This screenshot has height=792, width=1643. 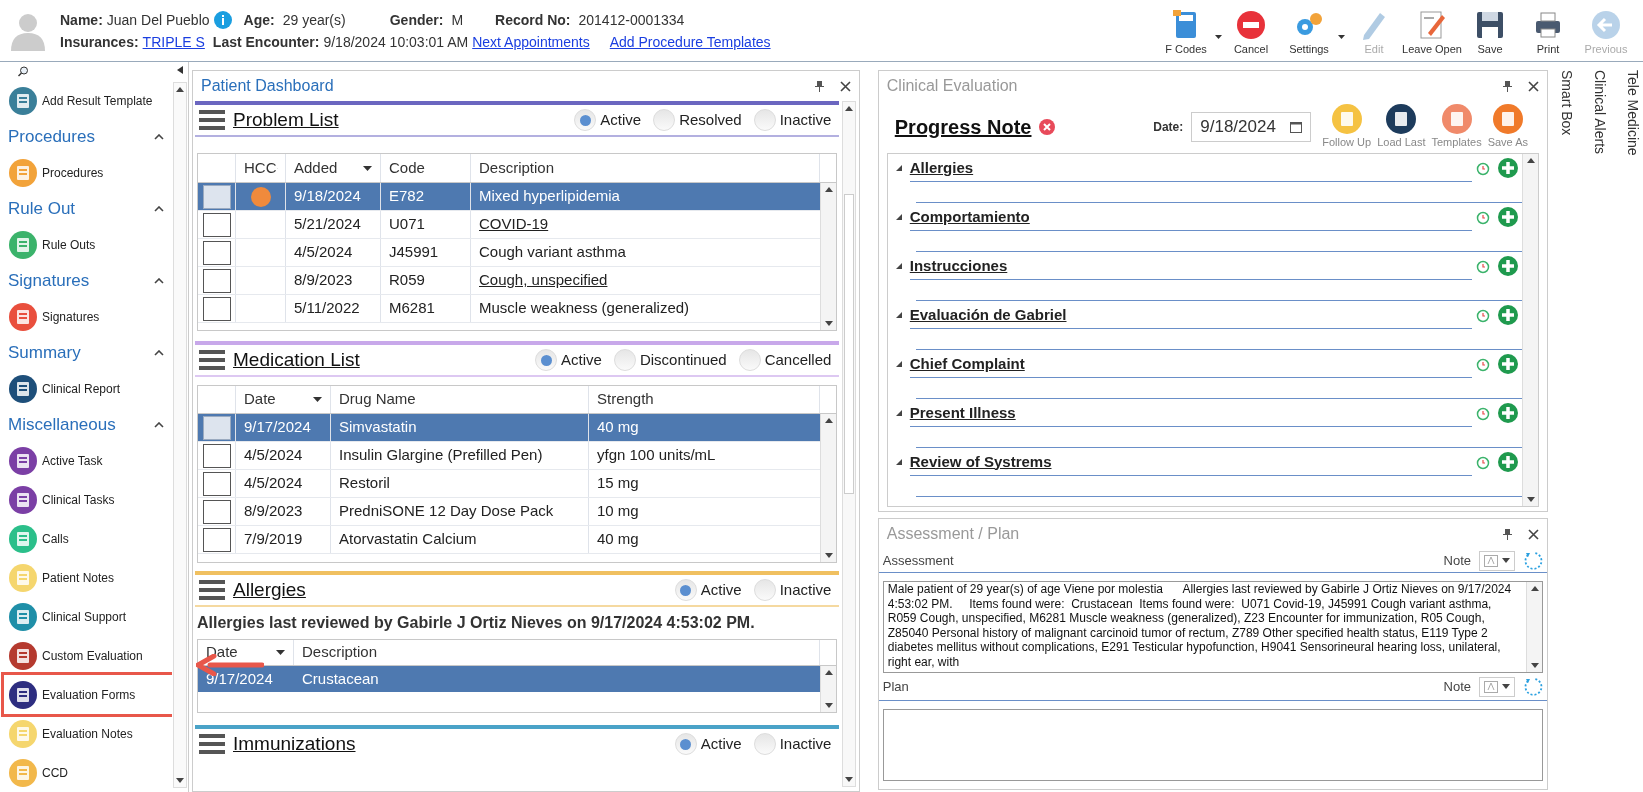 What do you see at coordinates (552, 252) in the screenshot?
I see `table-cell-text: Cough variant asthma` at bounding box center [552, 252].